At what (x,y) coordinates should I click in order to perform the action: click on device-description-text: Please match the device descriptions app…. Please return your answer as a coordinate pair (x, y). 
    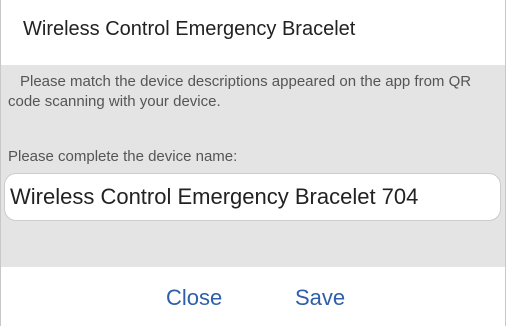
    Looking at the image, I should click on (240, 91).